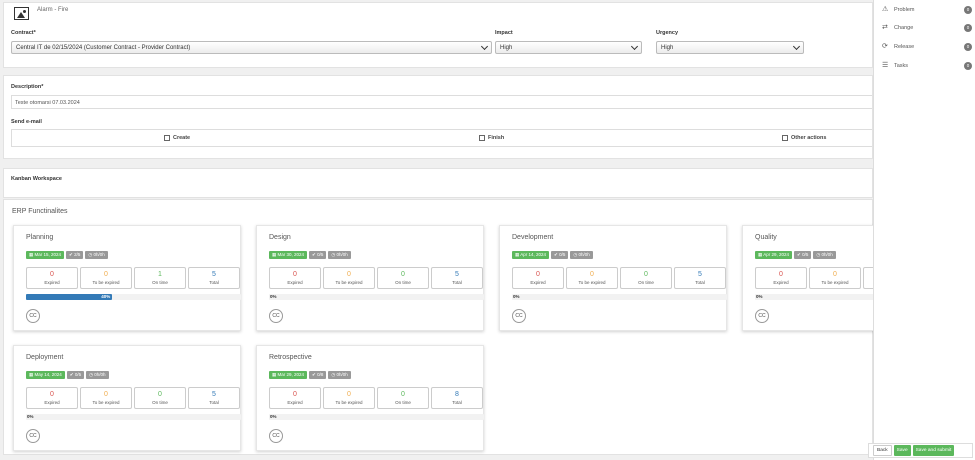  Describe the element at coordinates (882, 450) in the screenshot. I see `back-button: Back` at that location.